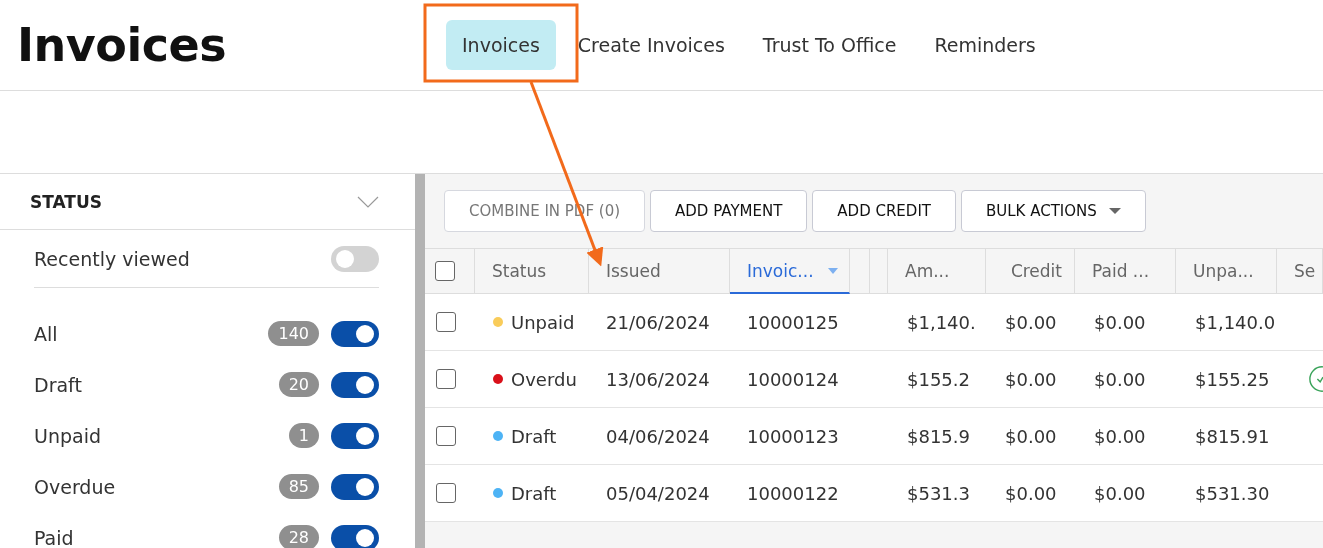 This screenshot has width=1323, height=548. I want to click on status-text: Unpaid, so click(543, 322).